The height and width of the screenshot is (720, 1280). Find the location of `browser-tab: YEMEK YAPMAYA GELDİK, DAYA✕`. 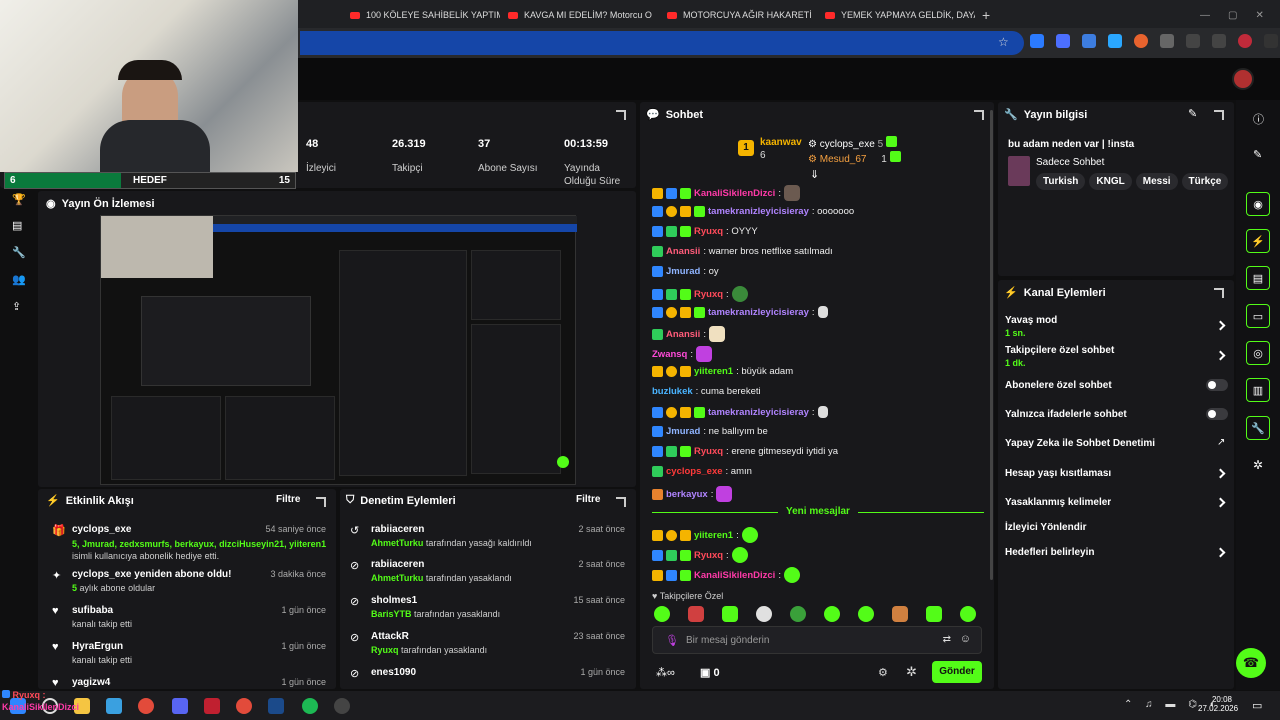

browser-tab: YEMEK YAPMAYA GELDİK, DAYA✕ is located at coordinates (900, 15).